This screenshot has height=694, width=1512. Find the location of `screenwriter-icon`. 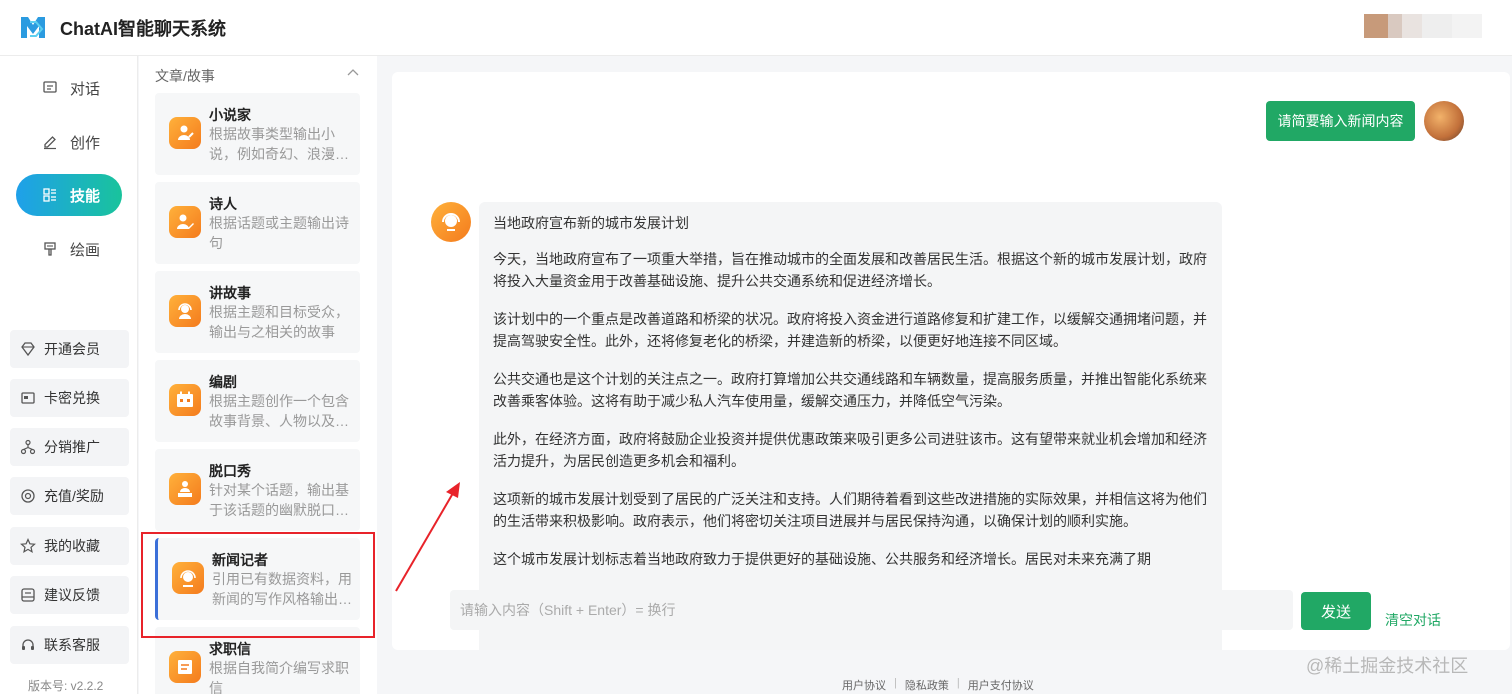

screenwriter-icon is located at coordinates (185, 400).